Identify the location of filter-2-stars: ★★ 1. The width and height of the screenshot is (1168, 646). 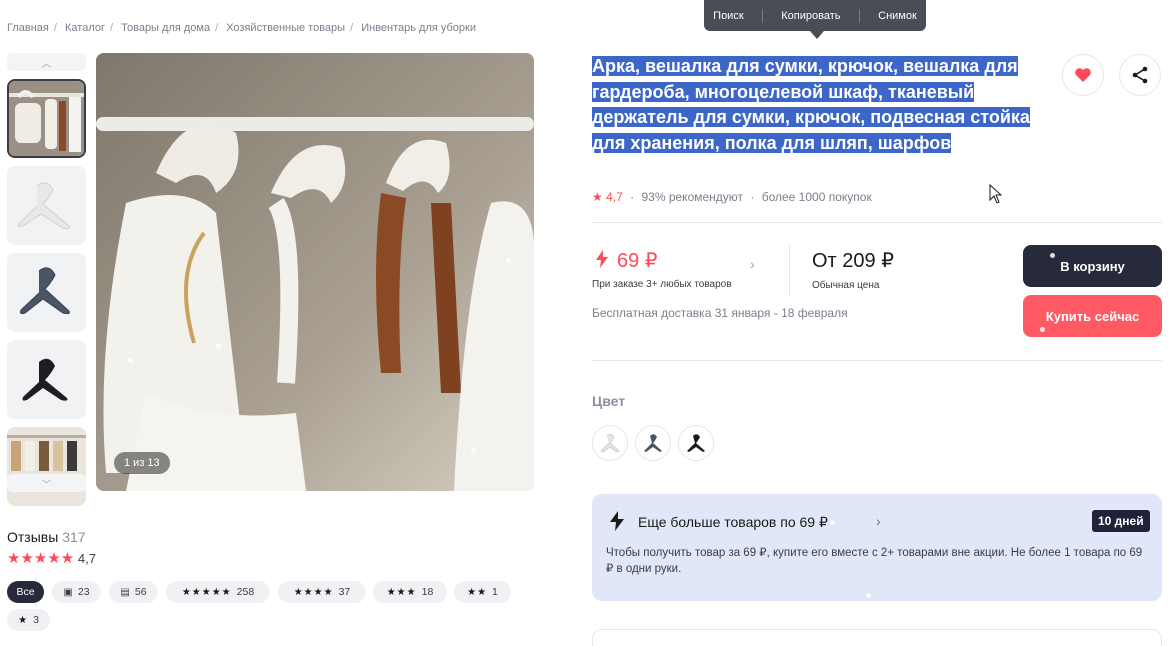
(482, 592).